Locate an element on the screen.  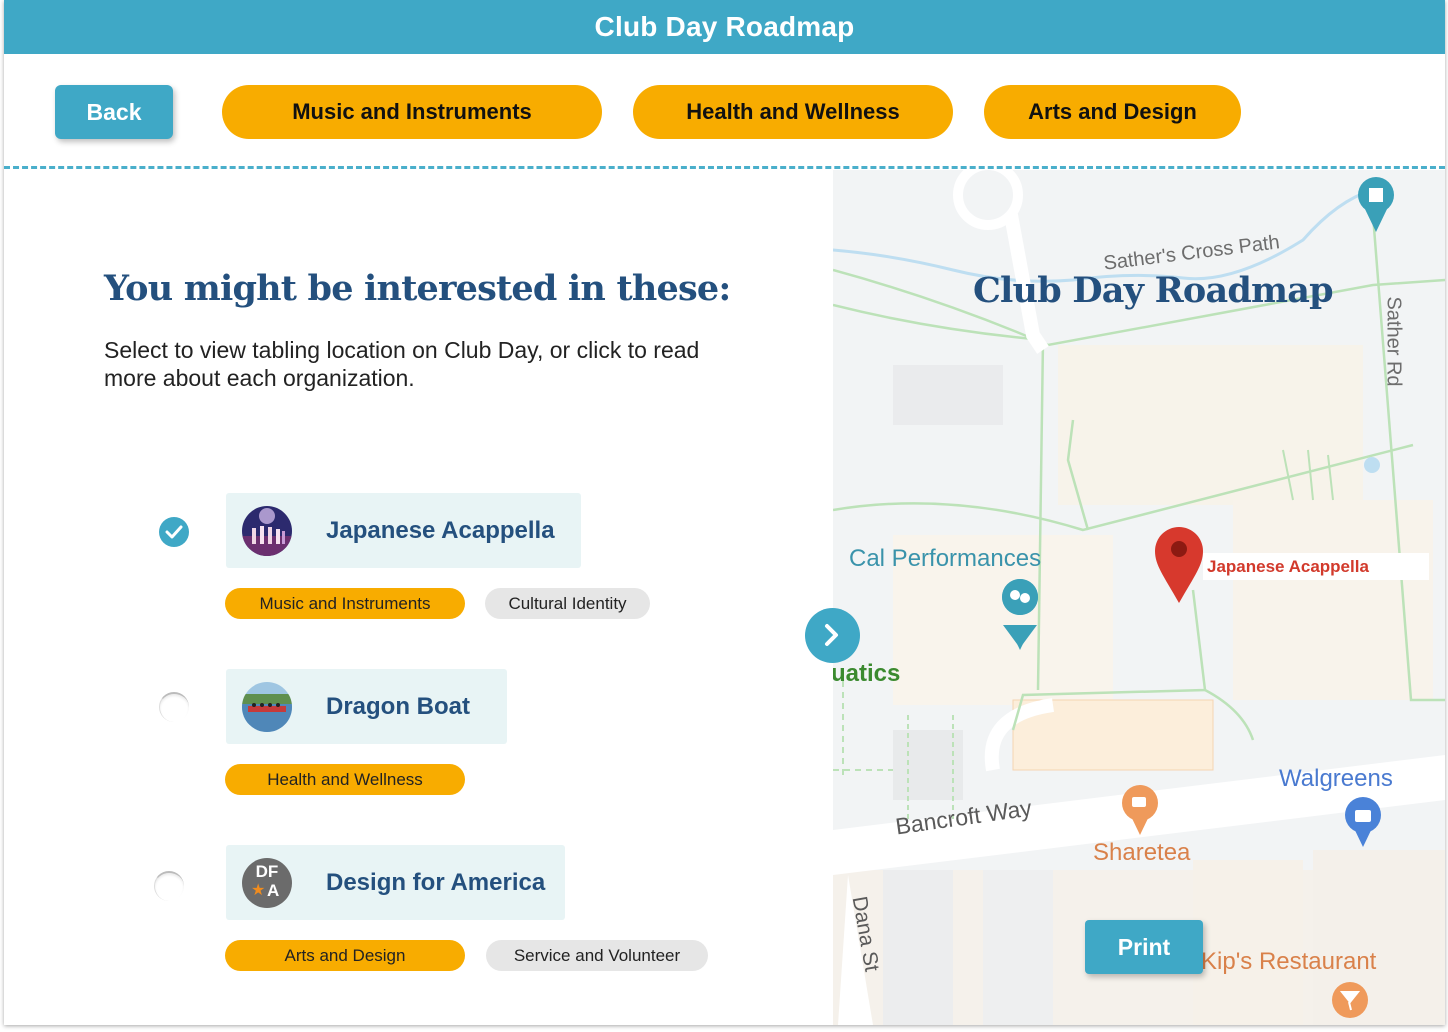
org-name: Design for America is located at coordinates (436, 882).